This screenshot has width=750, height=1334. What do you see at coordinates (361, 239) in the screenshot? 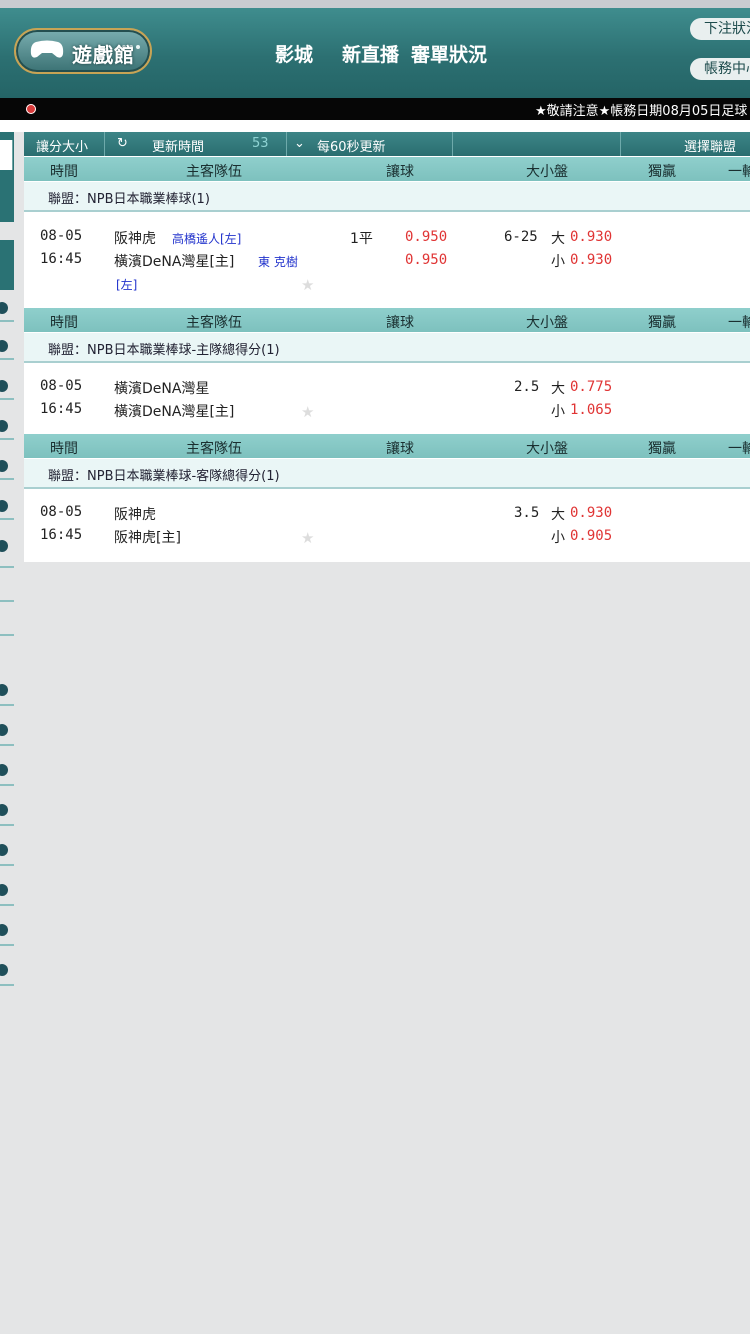
I see `handicap-line: 1平` at bounding box center [361, 239].